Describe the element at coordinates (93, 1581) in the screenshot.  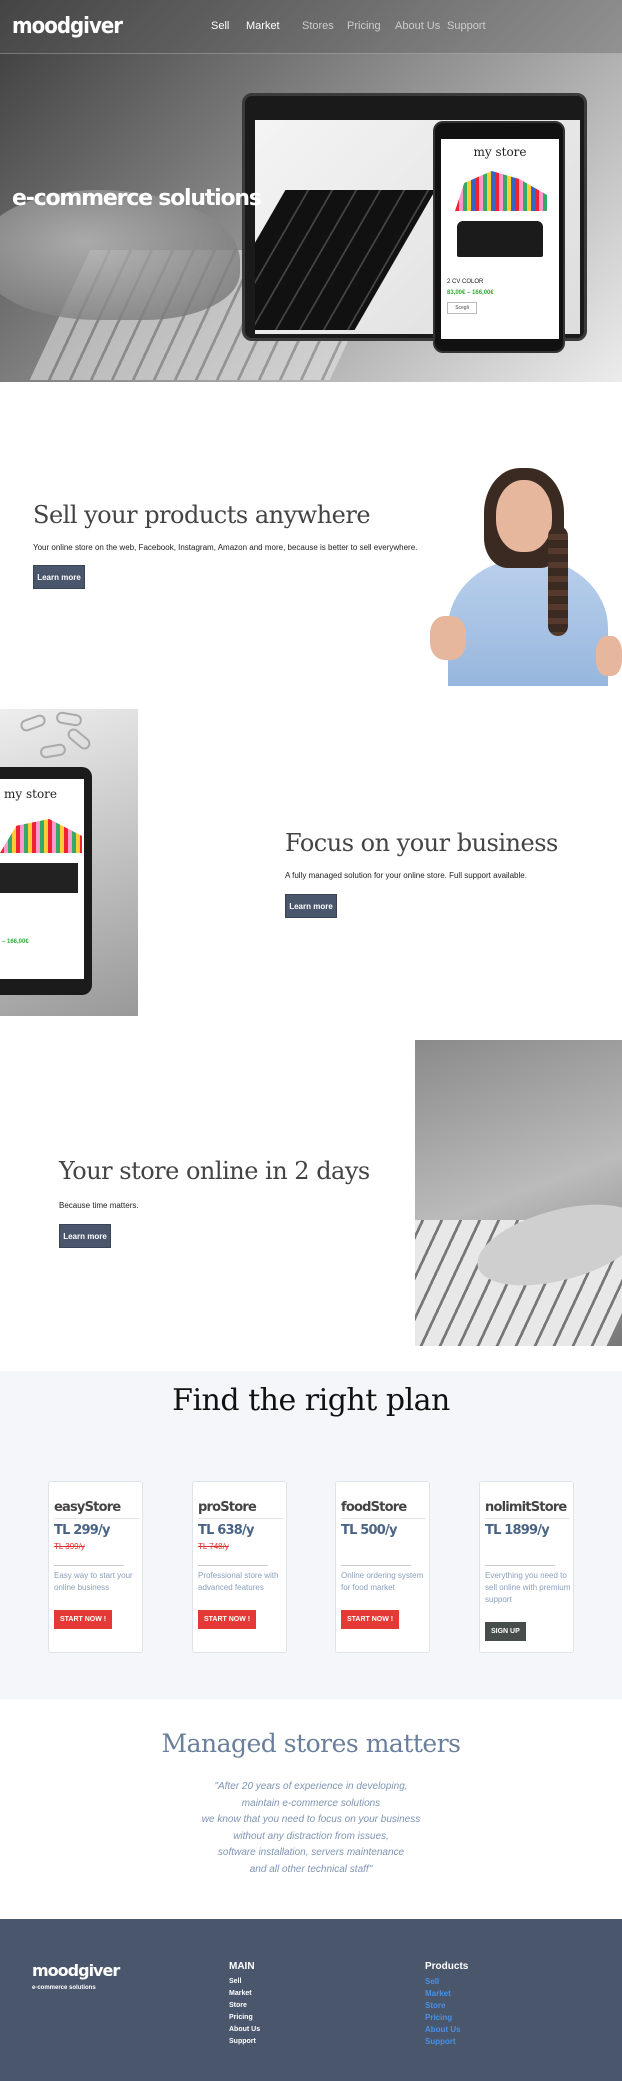
I see `plan-desc: Easy way to start your online business` at that location.